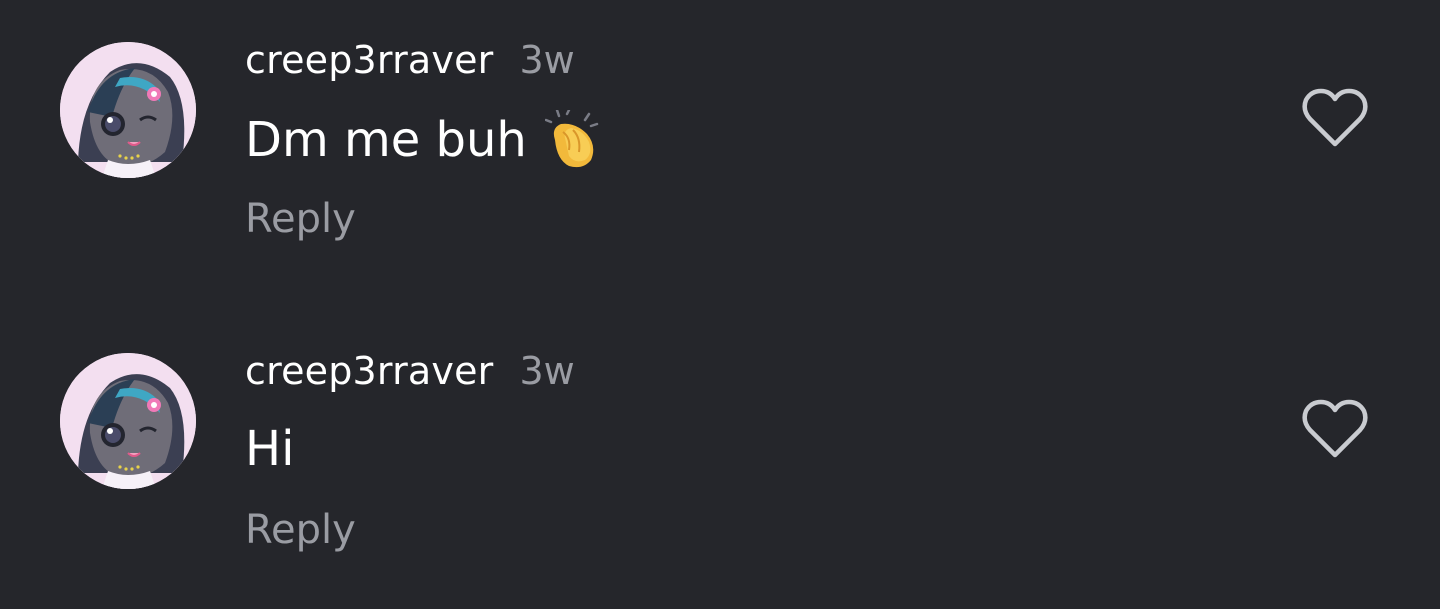 This screenshot has height=609, width=1440. I want to click on clapping-hands-icon, so click(572, 139).